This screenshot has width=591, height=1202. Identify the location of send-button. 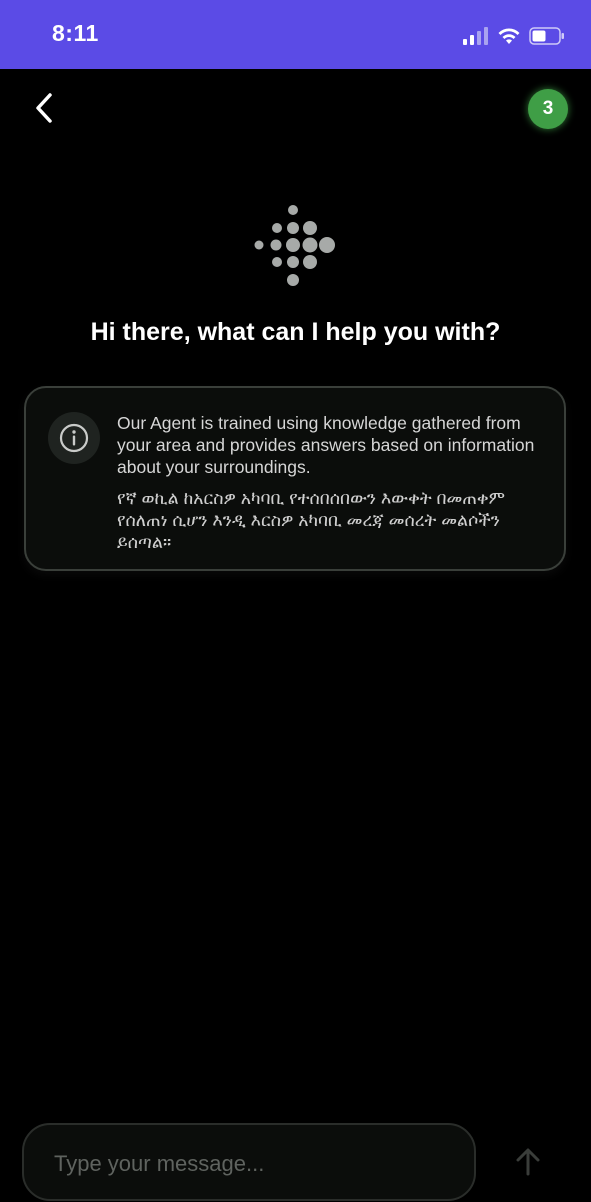
(528, 1162).